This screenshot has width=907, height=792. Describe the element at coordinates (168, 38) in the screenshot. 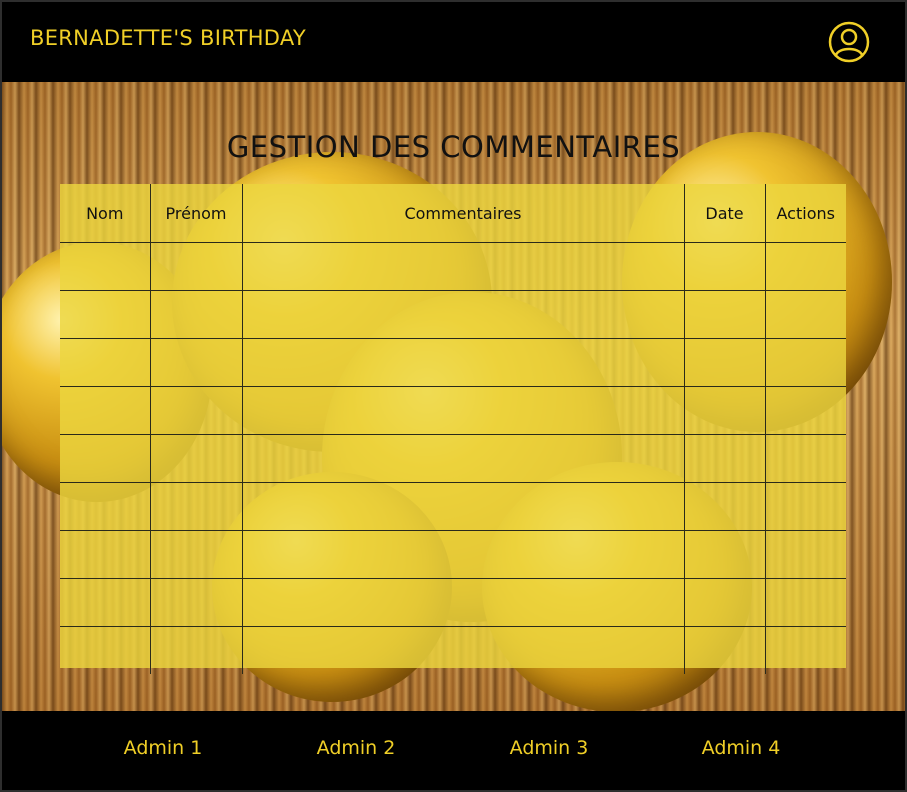

I see `site-title: BERNADETTE'S BIRTHDAY` at that location.